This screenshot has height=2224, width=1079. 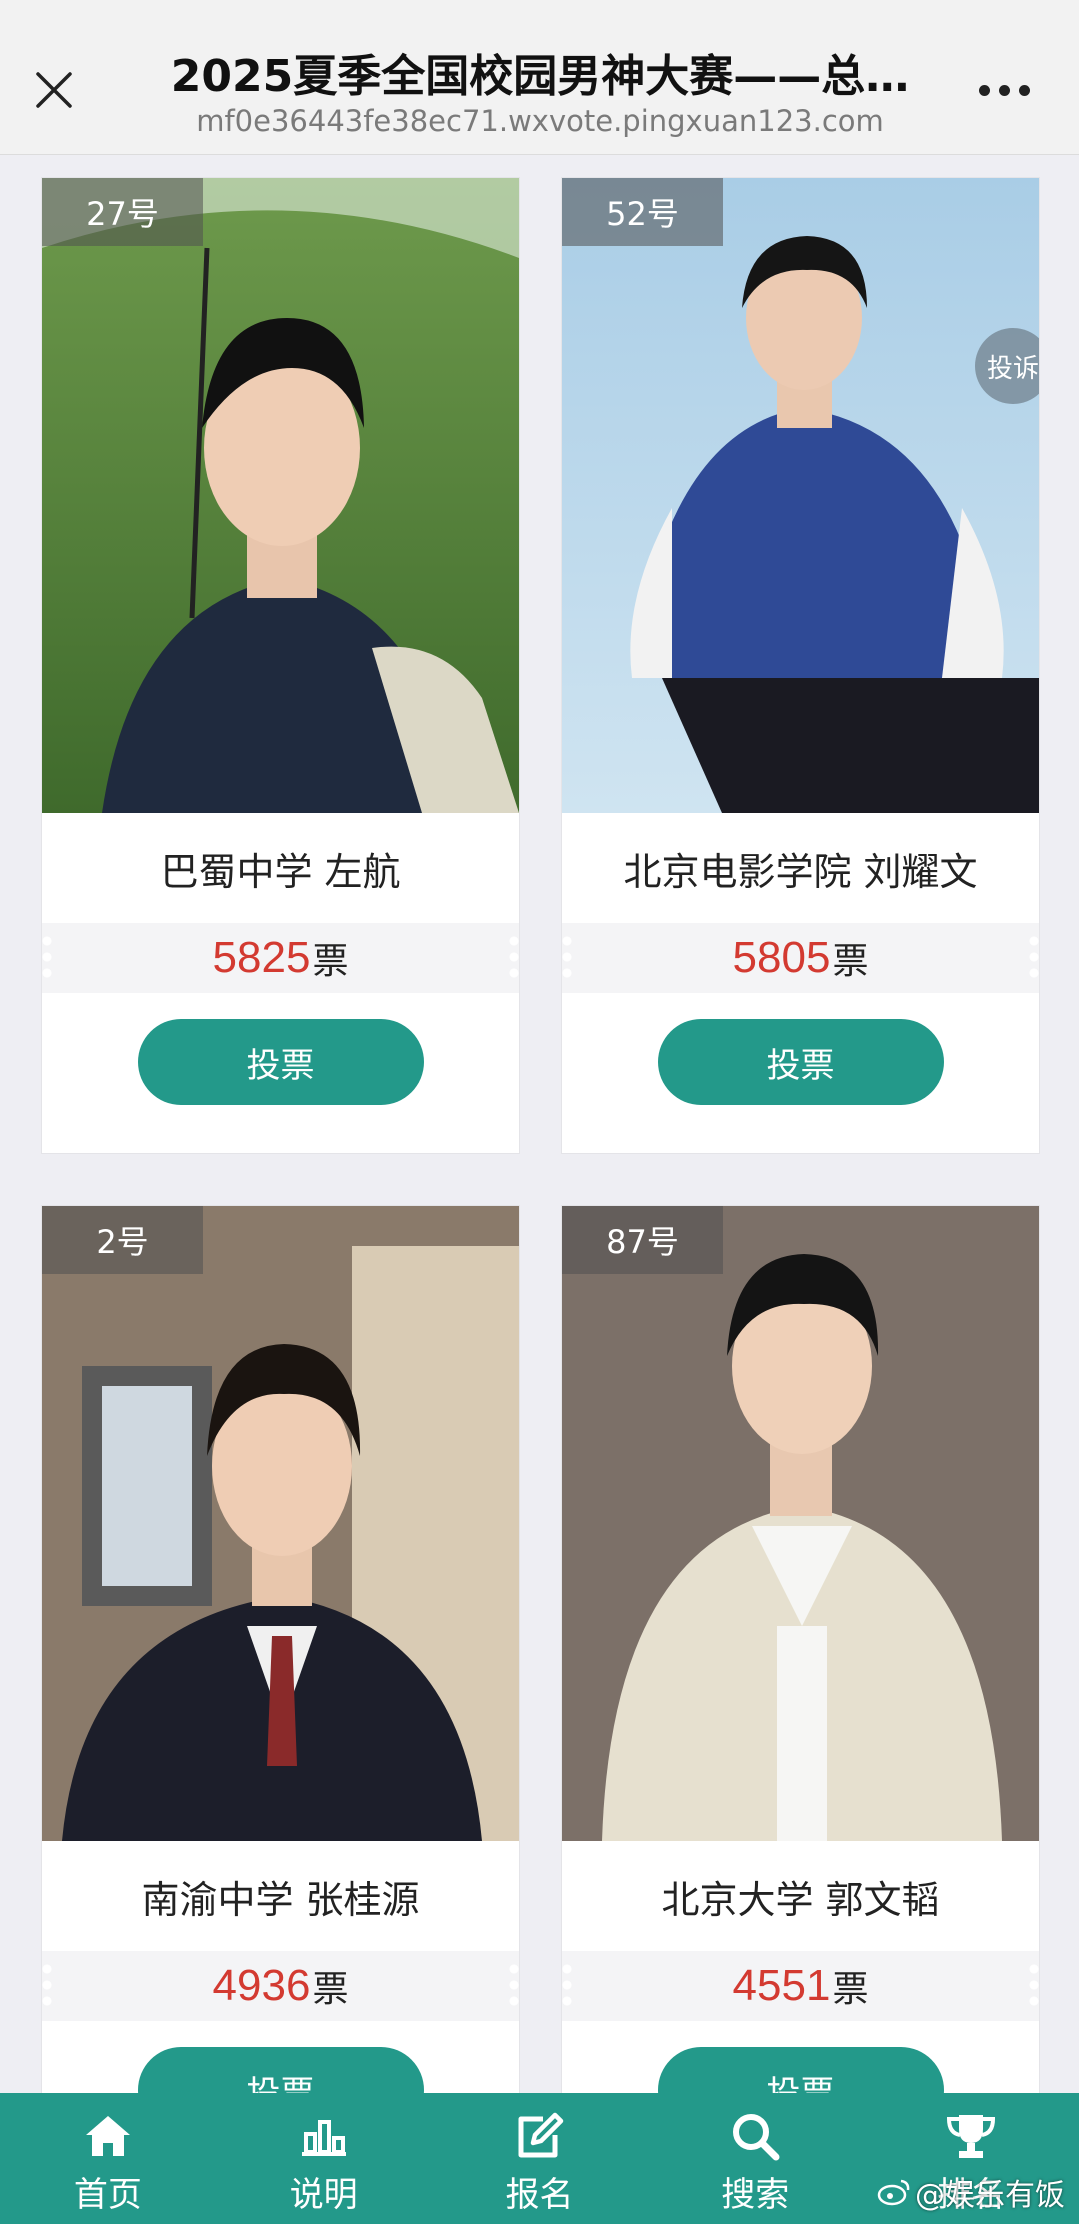 What do you see at coordinates (539, 2195) in the screenshot?
I see `nav-label: 报名` at bounding box center [539, 2195].